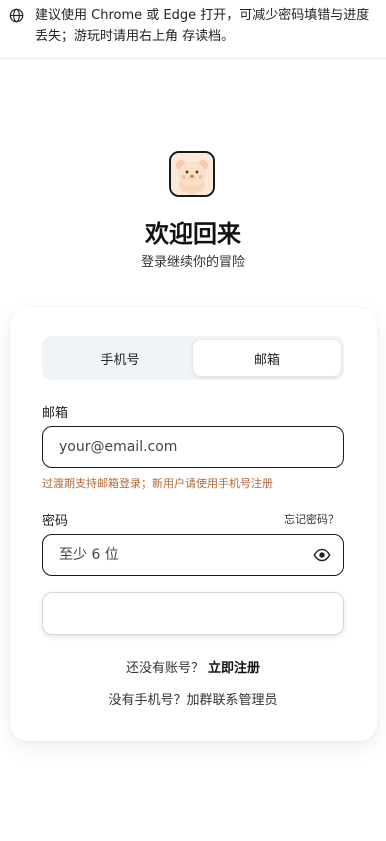 The image size is (386, 841). Describe the element at coordinates (120, 358) in the screenshot. I see `tab-phone: 手机号` at that location.